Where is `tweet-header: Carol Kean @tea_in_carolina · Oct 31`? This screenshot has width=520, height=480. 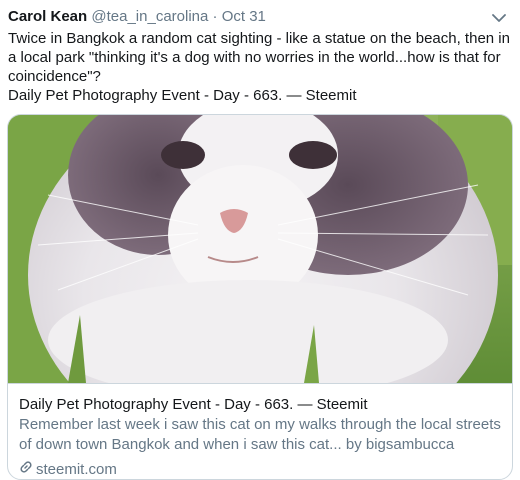 tweet-header: Carol Kean @tea_in_carolina · Oct 31 is located at coordinates (260, 17).